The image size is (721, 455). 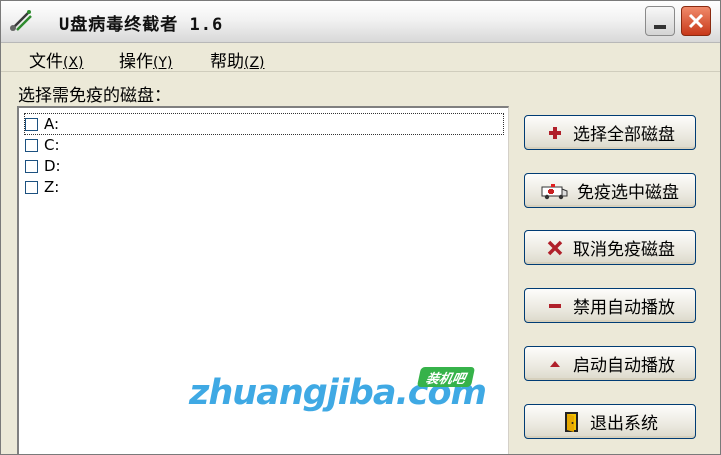 What do you see at coordinates (52, 124) in the screenshot?
I see `drive-name: A:` at bounding box center [52, 124].